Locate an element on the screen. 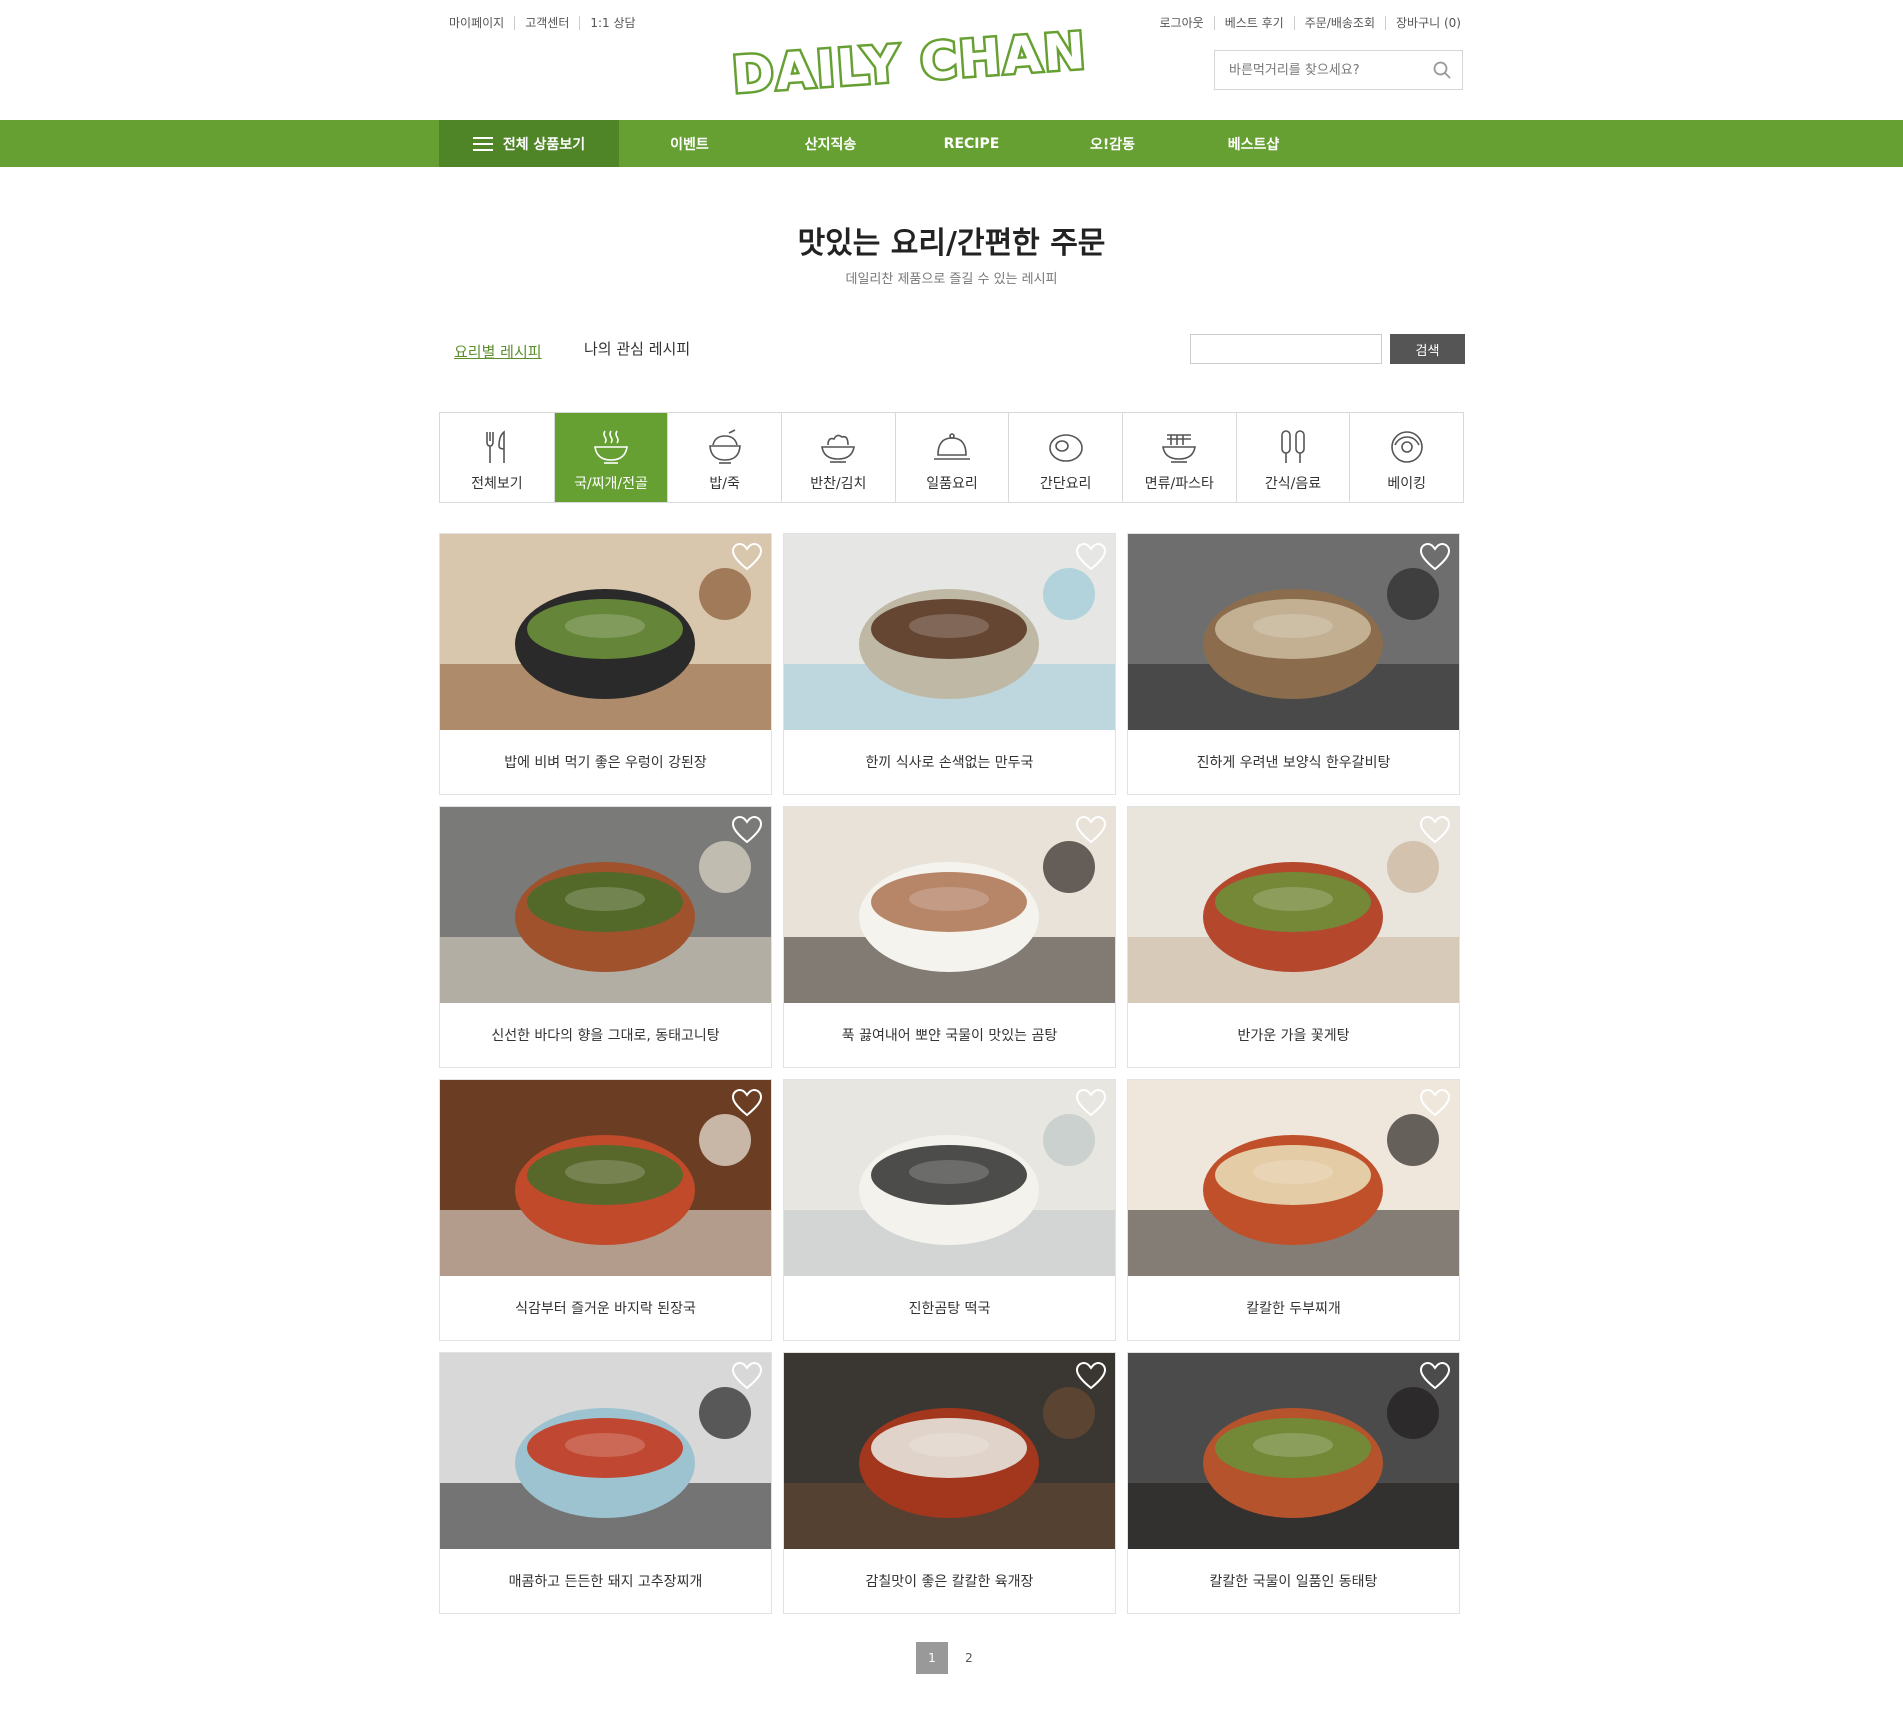 Image resolution: width=1903 pixels, height=1724 pixels. recipe-card: 식감부터 즐거운 바지락 된장국 is located at coordinates (605, 1210).